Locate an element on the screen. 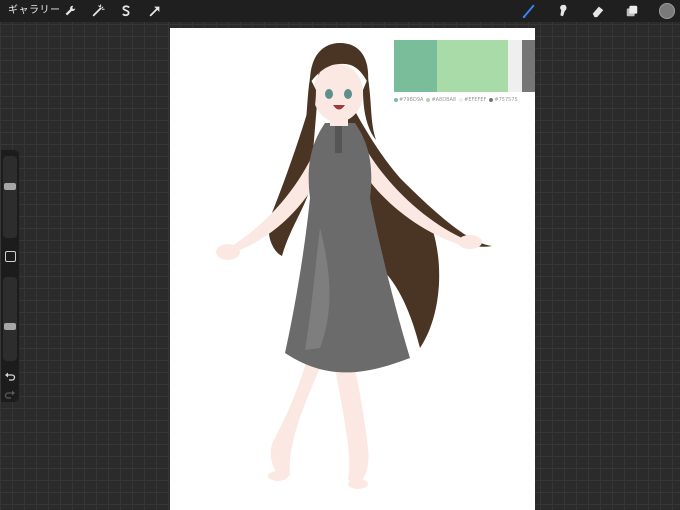  eraser-icon is located at coordinates (598, 11).